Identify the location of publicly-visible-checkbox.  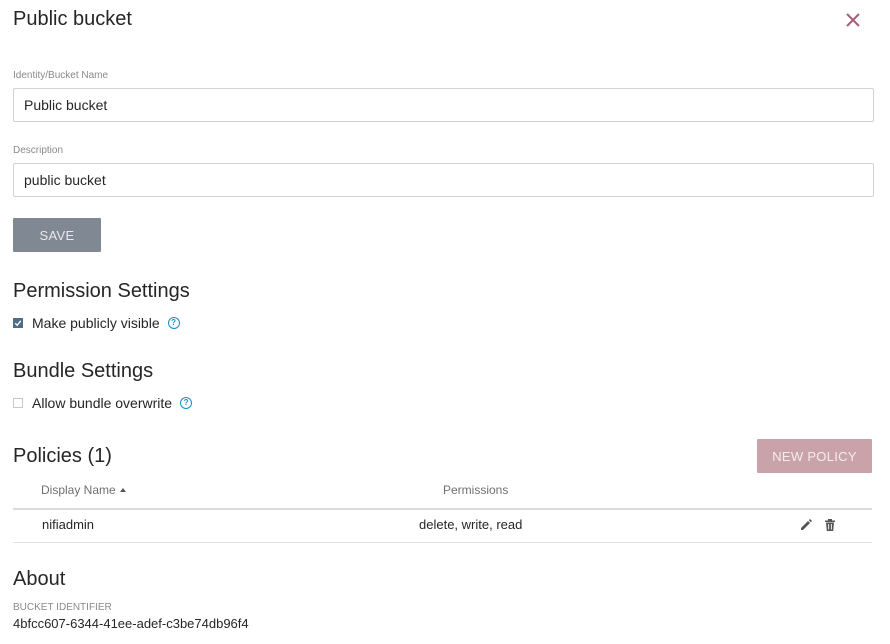
(18, 323).